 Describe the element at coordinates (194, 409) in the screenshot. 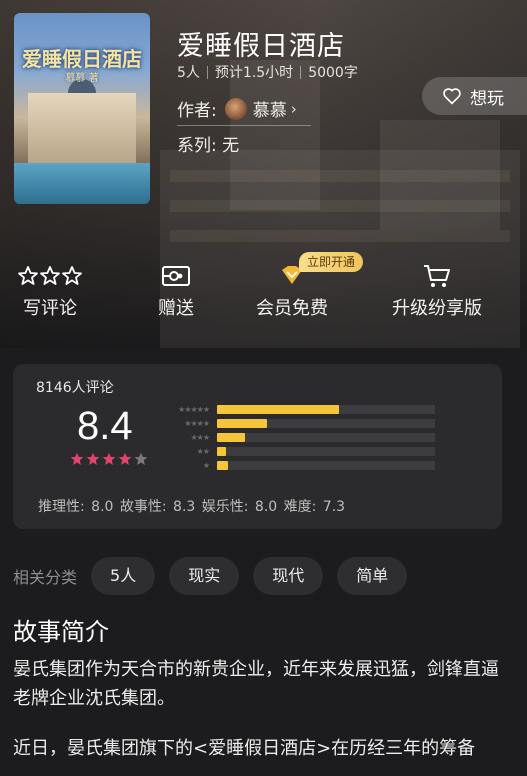

I see `row-star-icons: ★★★★★` at that location.